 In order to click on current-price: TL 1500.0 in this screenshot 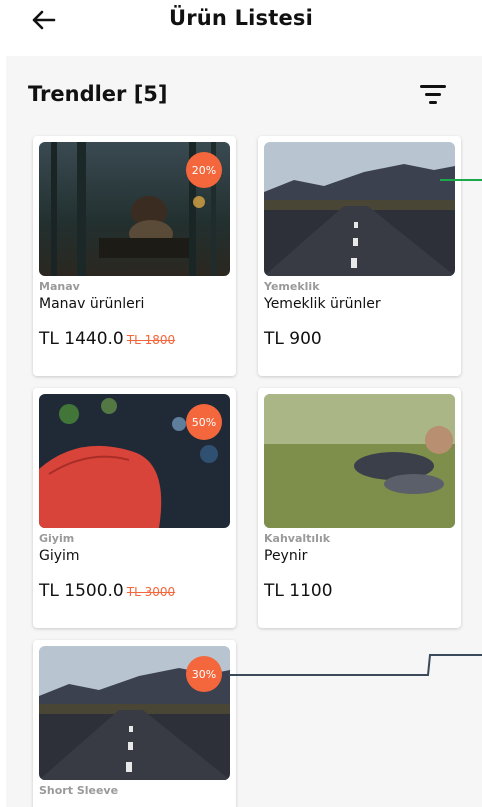, I will do `click(81, 591)`.